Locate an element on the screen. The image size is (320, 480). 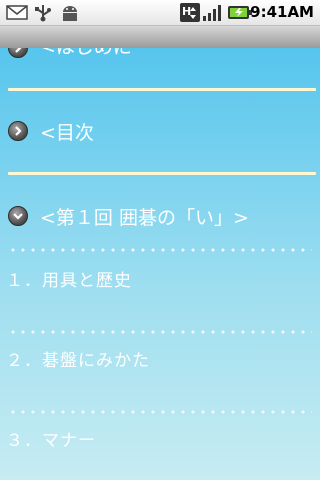
usb-icon is located at coordinates (43, 12).